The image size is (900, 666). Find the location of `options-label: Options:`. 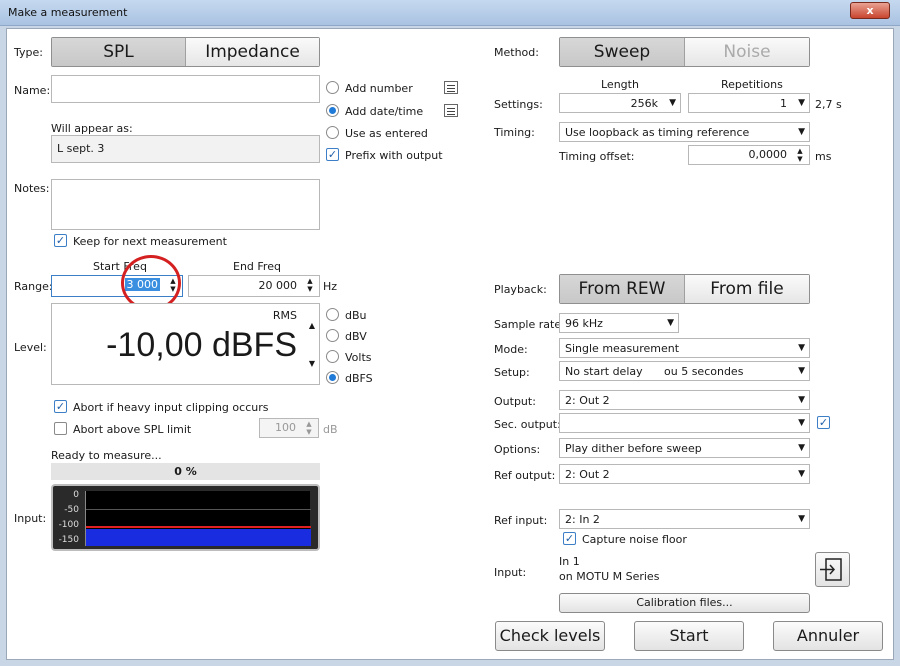

options-label: Options: is located at coordinates (517, 449).